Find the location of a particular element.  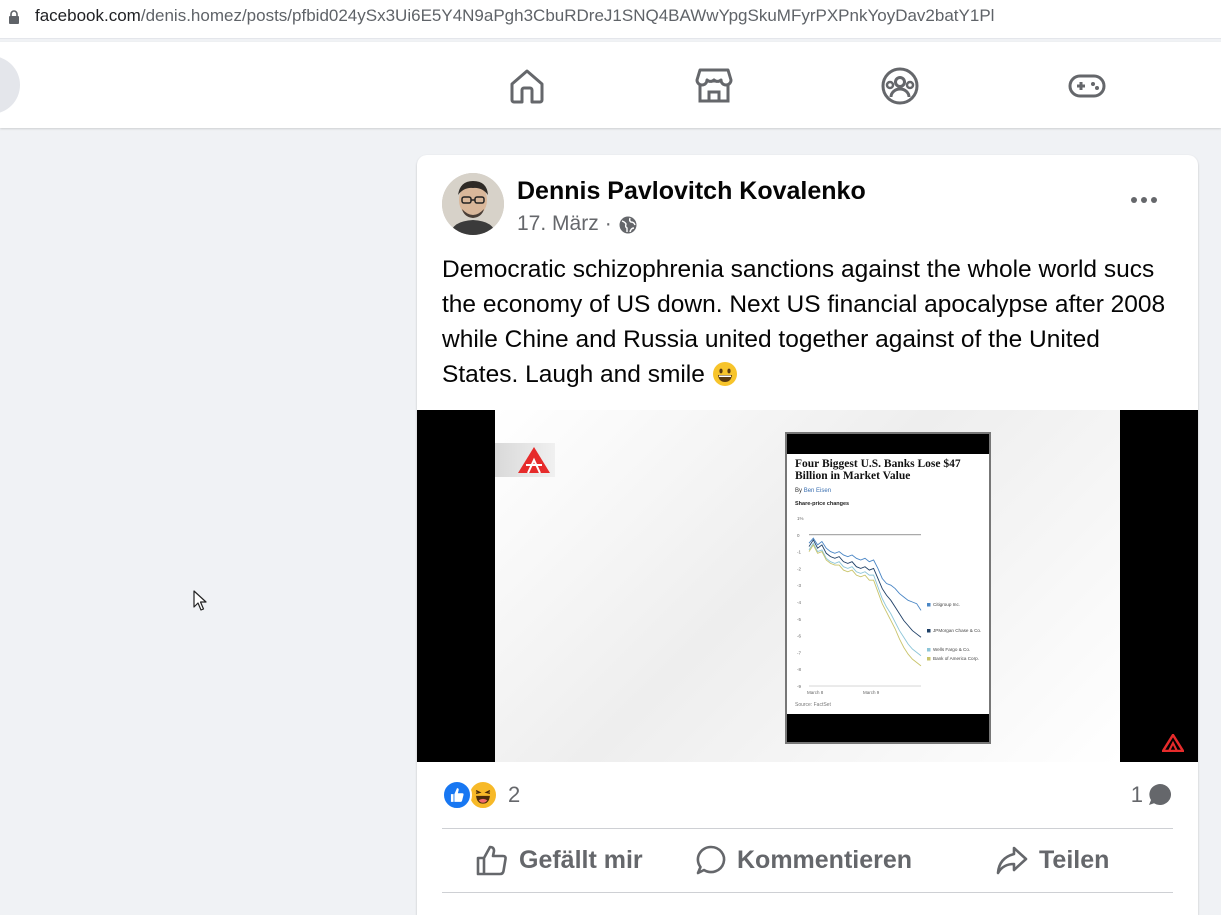

comment-button: Kommentieren is located at coordinates (803, 860).